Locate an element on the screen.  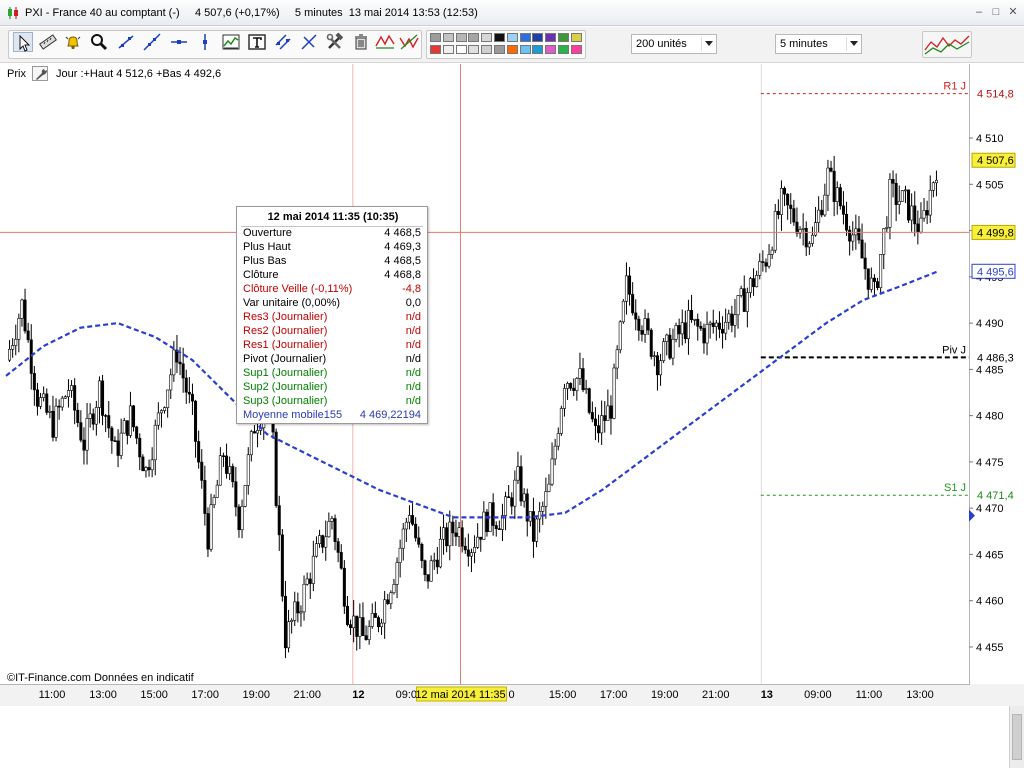
wave-tool-button is located at coordinates (386, 42).